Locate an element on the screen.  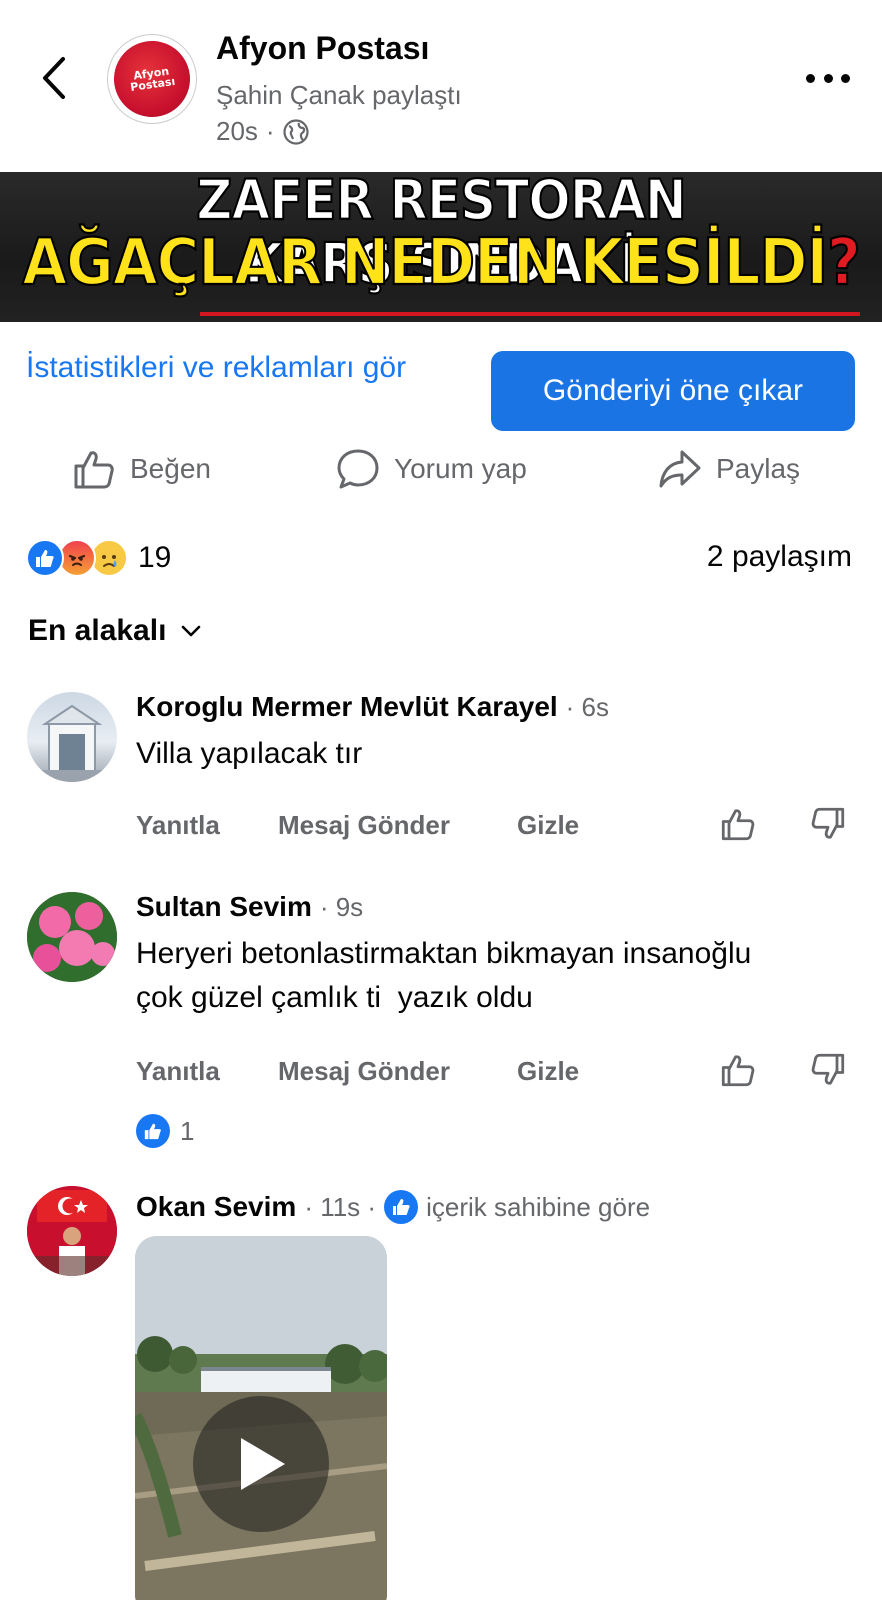
comment-header: Okan Sevim · 11s · içerik sahibine göre is located at coordinates (393, 1207).